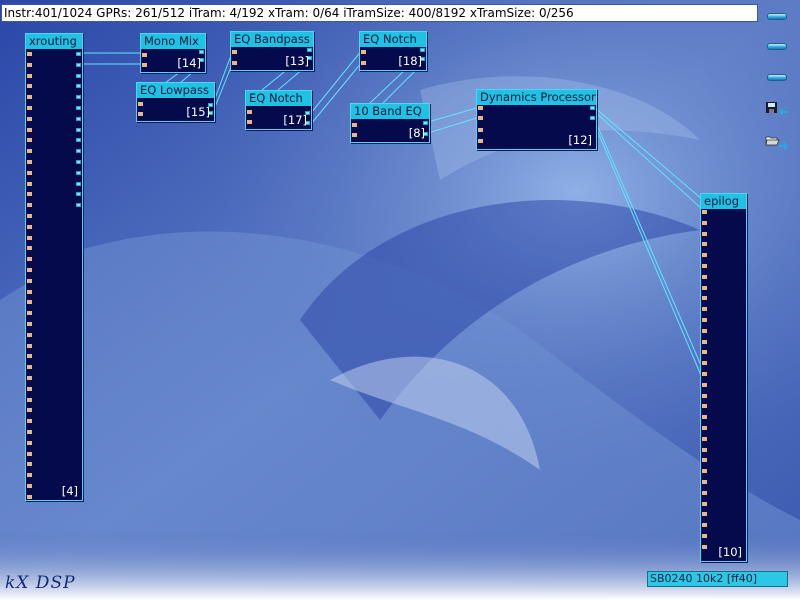  What do you see at coordinates (272, 51) in the screenshot?
I see `plugin-eq-bandpass: EQ Bandpass [13]` at bounding box center [272, 51].